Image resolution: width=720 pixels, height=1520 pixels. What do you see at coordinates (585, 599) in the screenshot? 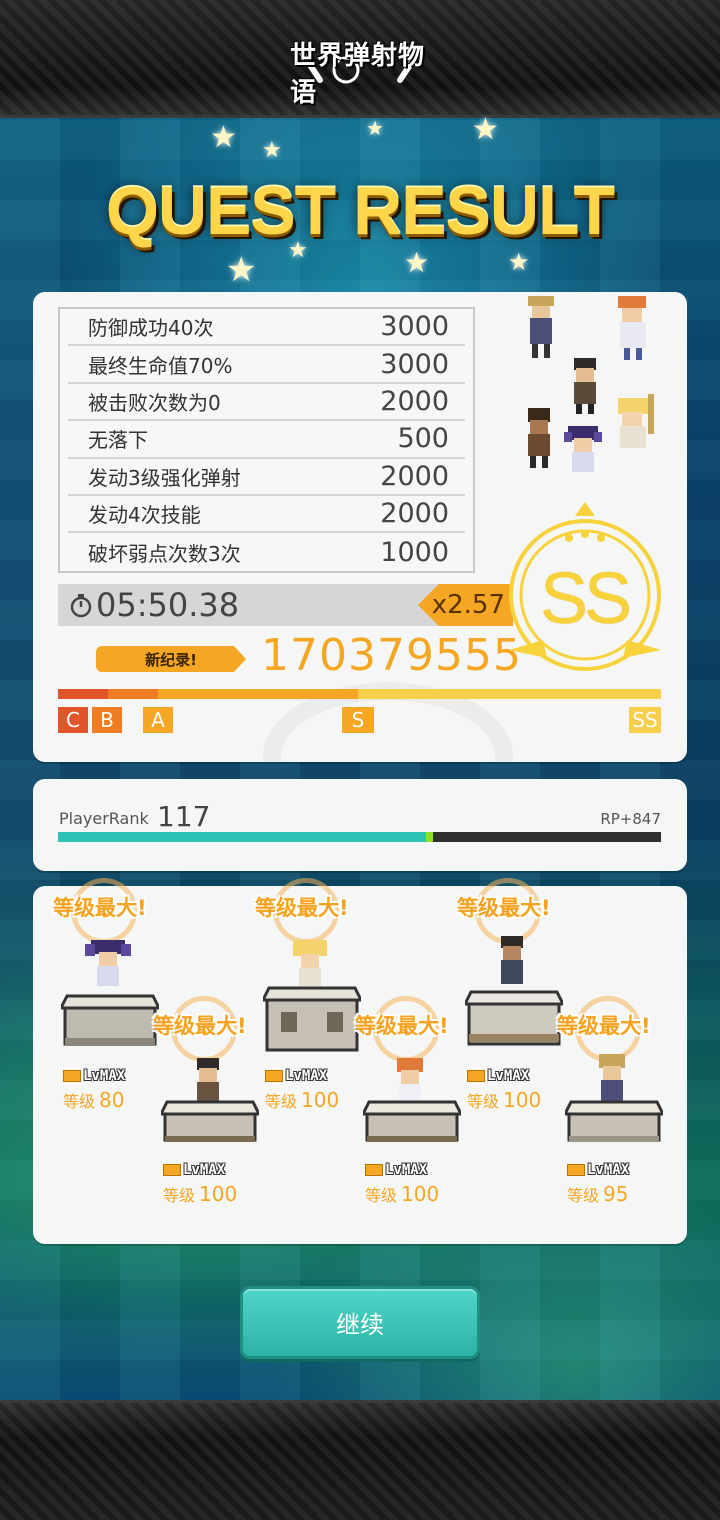
I see `grade-text: SS` at bounding box center [585, 599].